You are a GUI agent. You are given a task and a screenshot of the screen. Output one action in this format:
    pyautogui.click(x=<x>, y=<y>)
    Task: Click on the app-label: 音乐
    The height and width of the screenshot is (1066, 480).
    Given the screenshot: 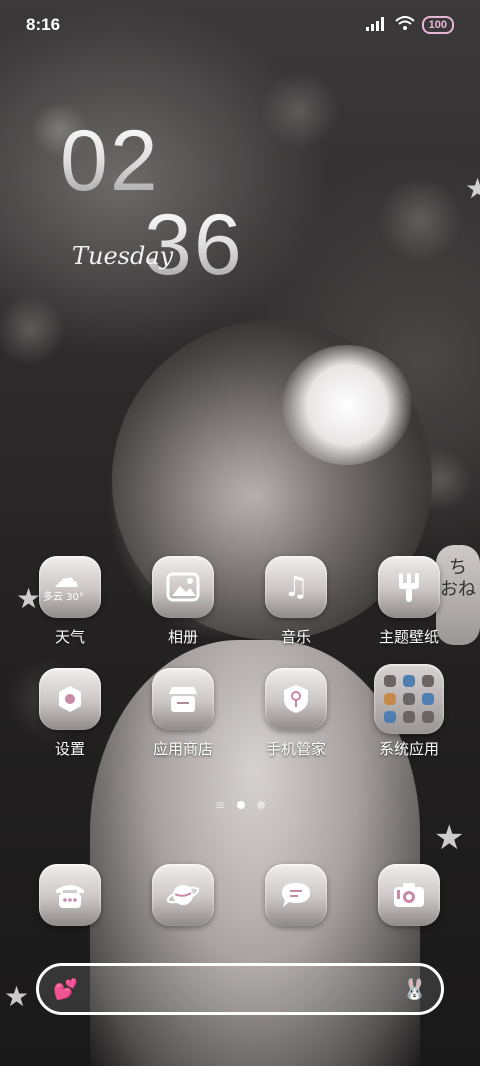 What is the action you would take?
    pyautogui.click(x=295, y=637)
    